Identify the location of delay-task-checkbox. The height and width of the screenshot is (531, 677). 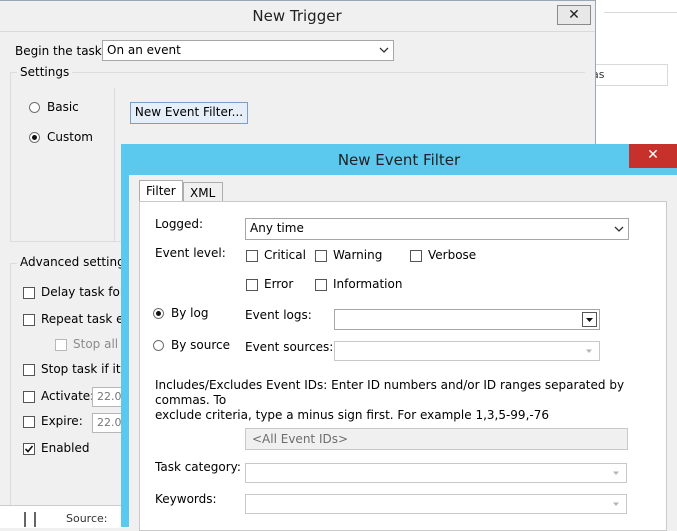
(29, 293).